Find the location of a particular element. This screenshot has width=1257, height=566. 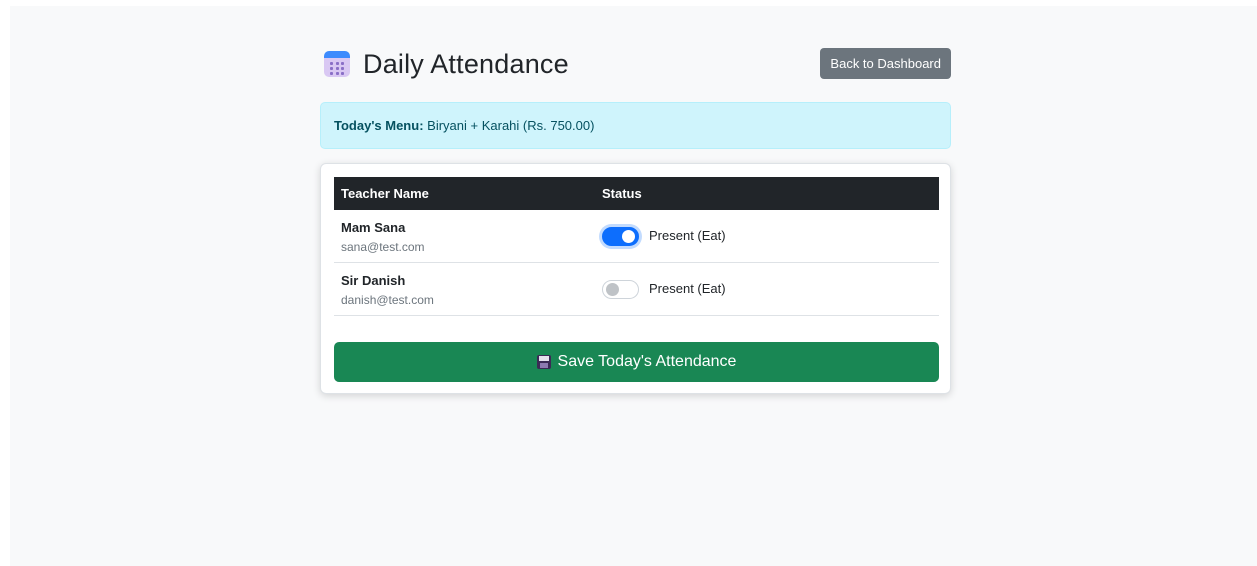

page-title: Daily Attendance is located at coordinates (466, 63).